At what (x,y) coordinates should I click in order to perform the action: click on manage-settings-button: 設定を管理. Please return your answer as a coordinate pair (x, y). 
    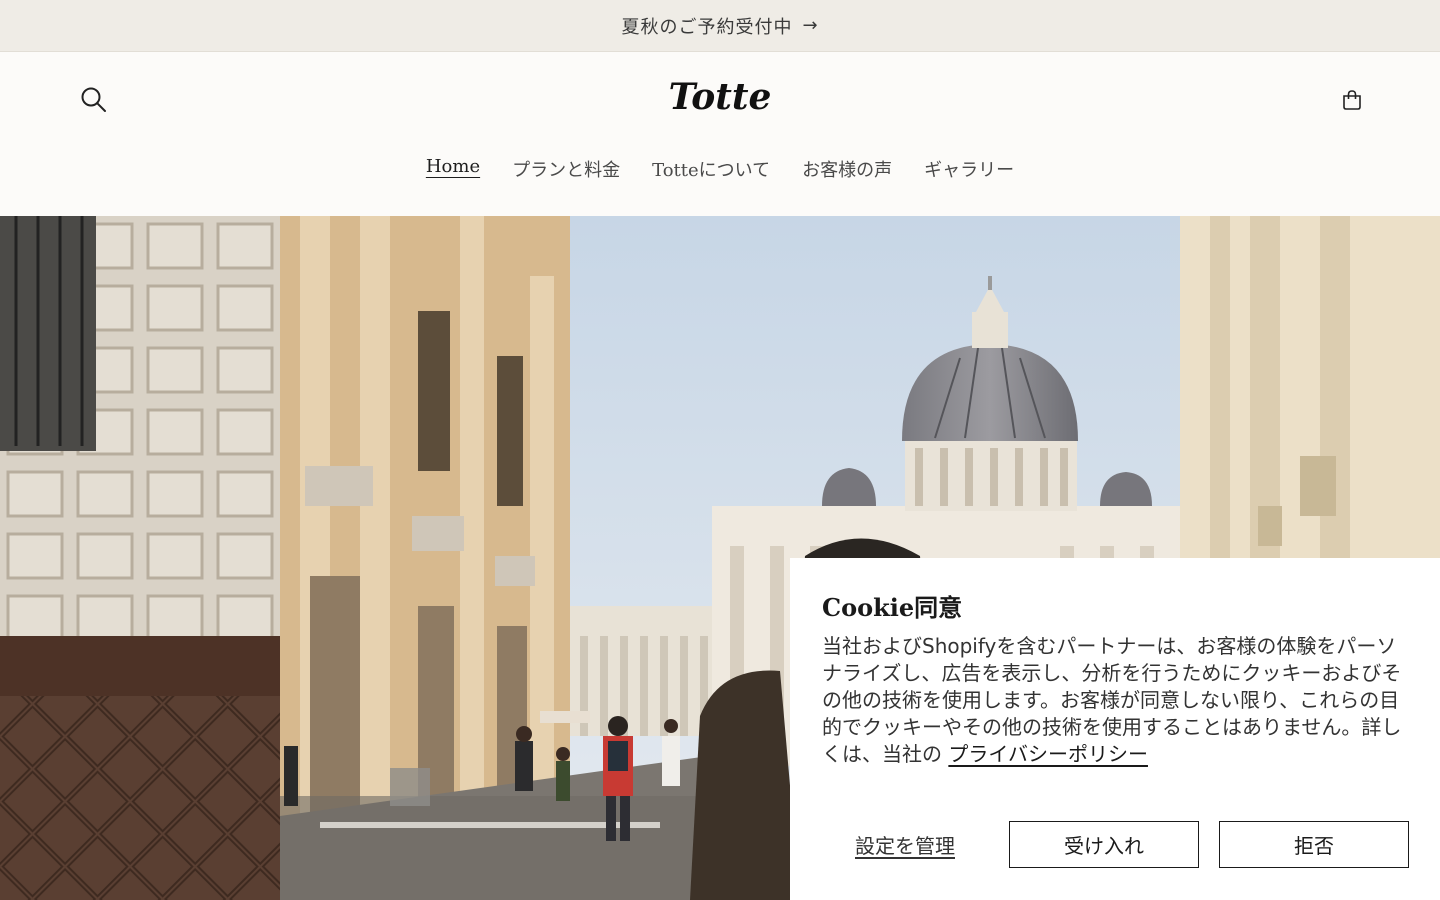
    Looking at the image, I should click on (905, 844).